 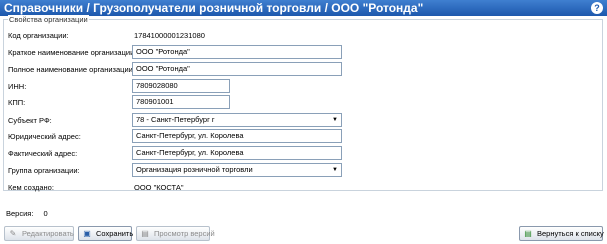 I want to click on version-info: Версия: 0, so click(x=27, y=213).